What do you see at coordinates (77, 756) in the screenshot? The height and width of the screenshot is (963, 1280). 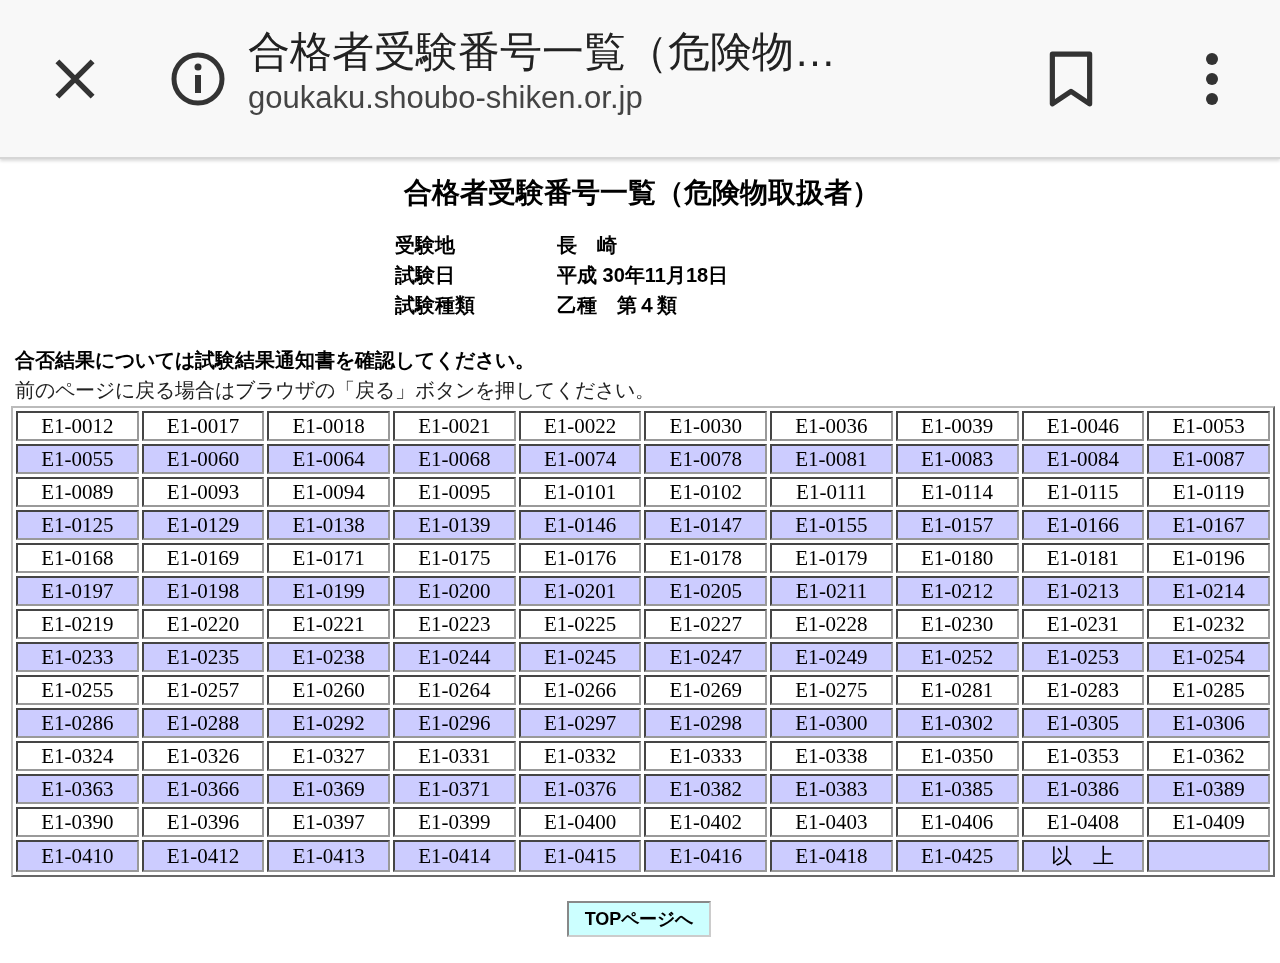 I see `number-cell: E1-0324` at bounding box center [77, 756].